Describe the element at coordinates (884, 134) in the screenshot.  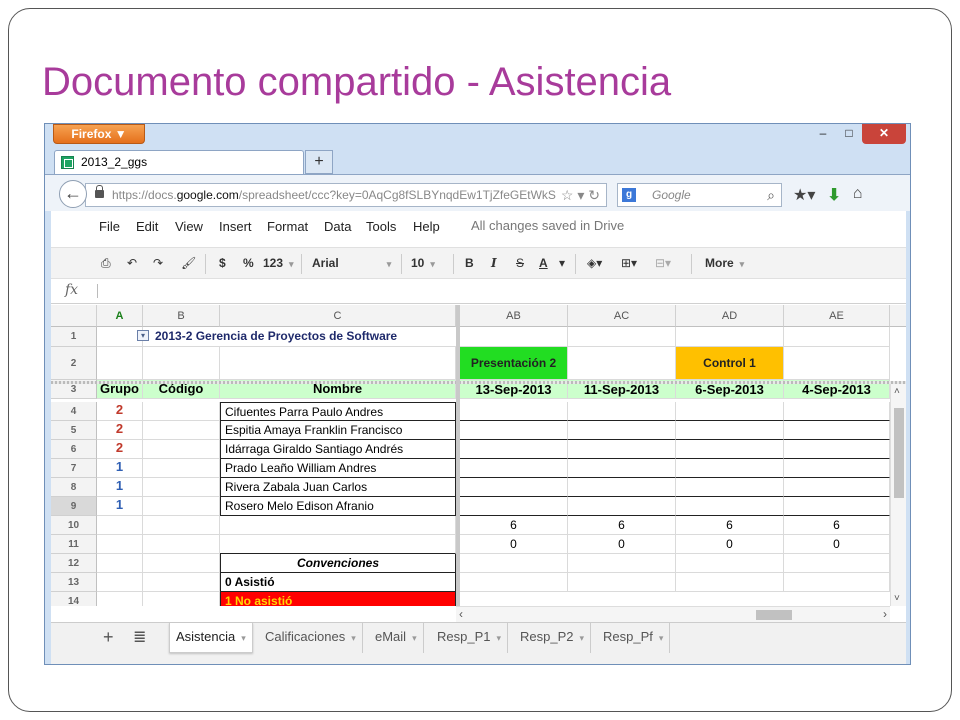
I see `close-icon: ✕` at that location.